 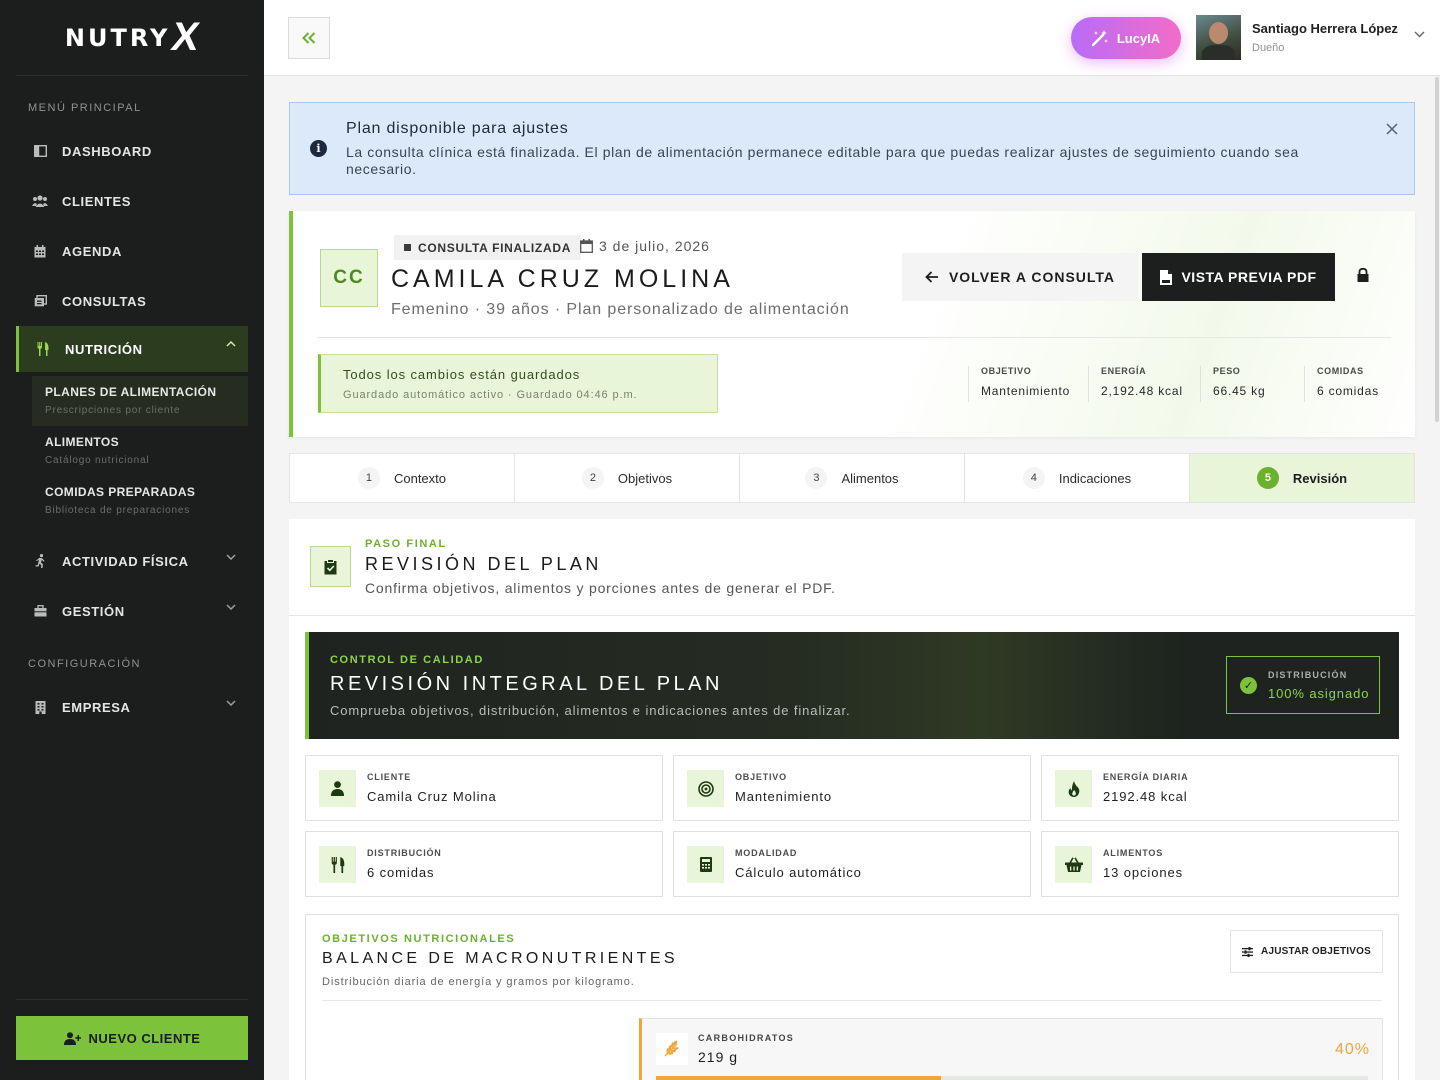 I want to click on tile-label: OBJETIVO, so click(x=761, y=777).